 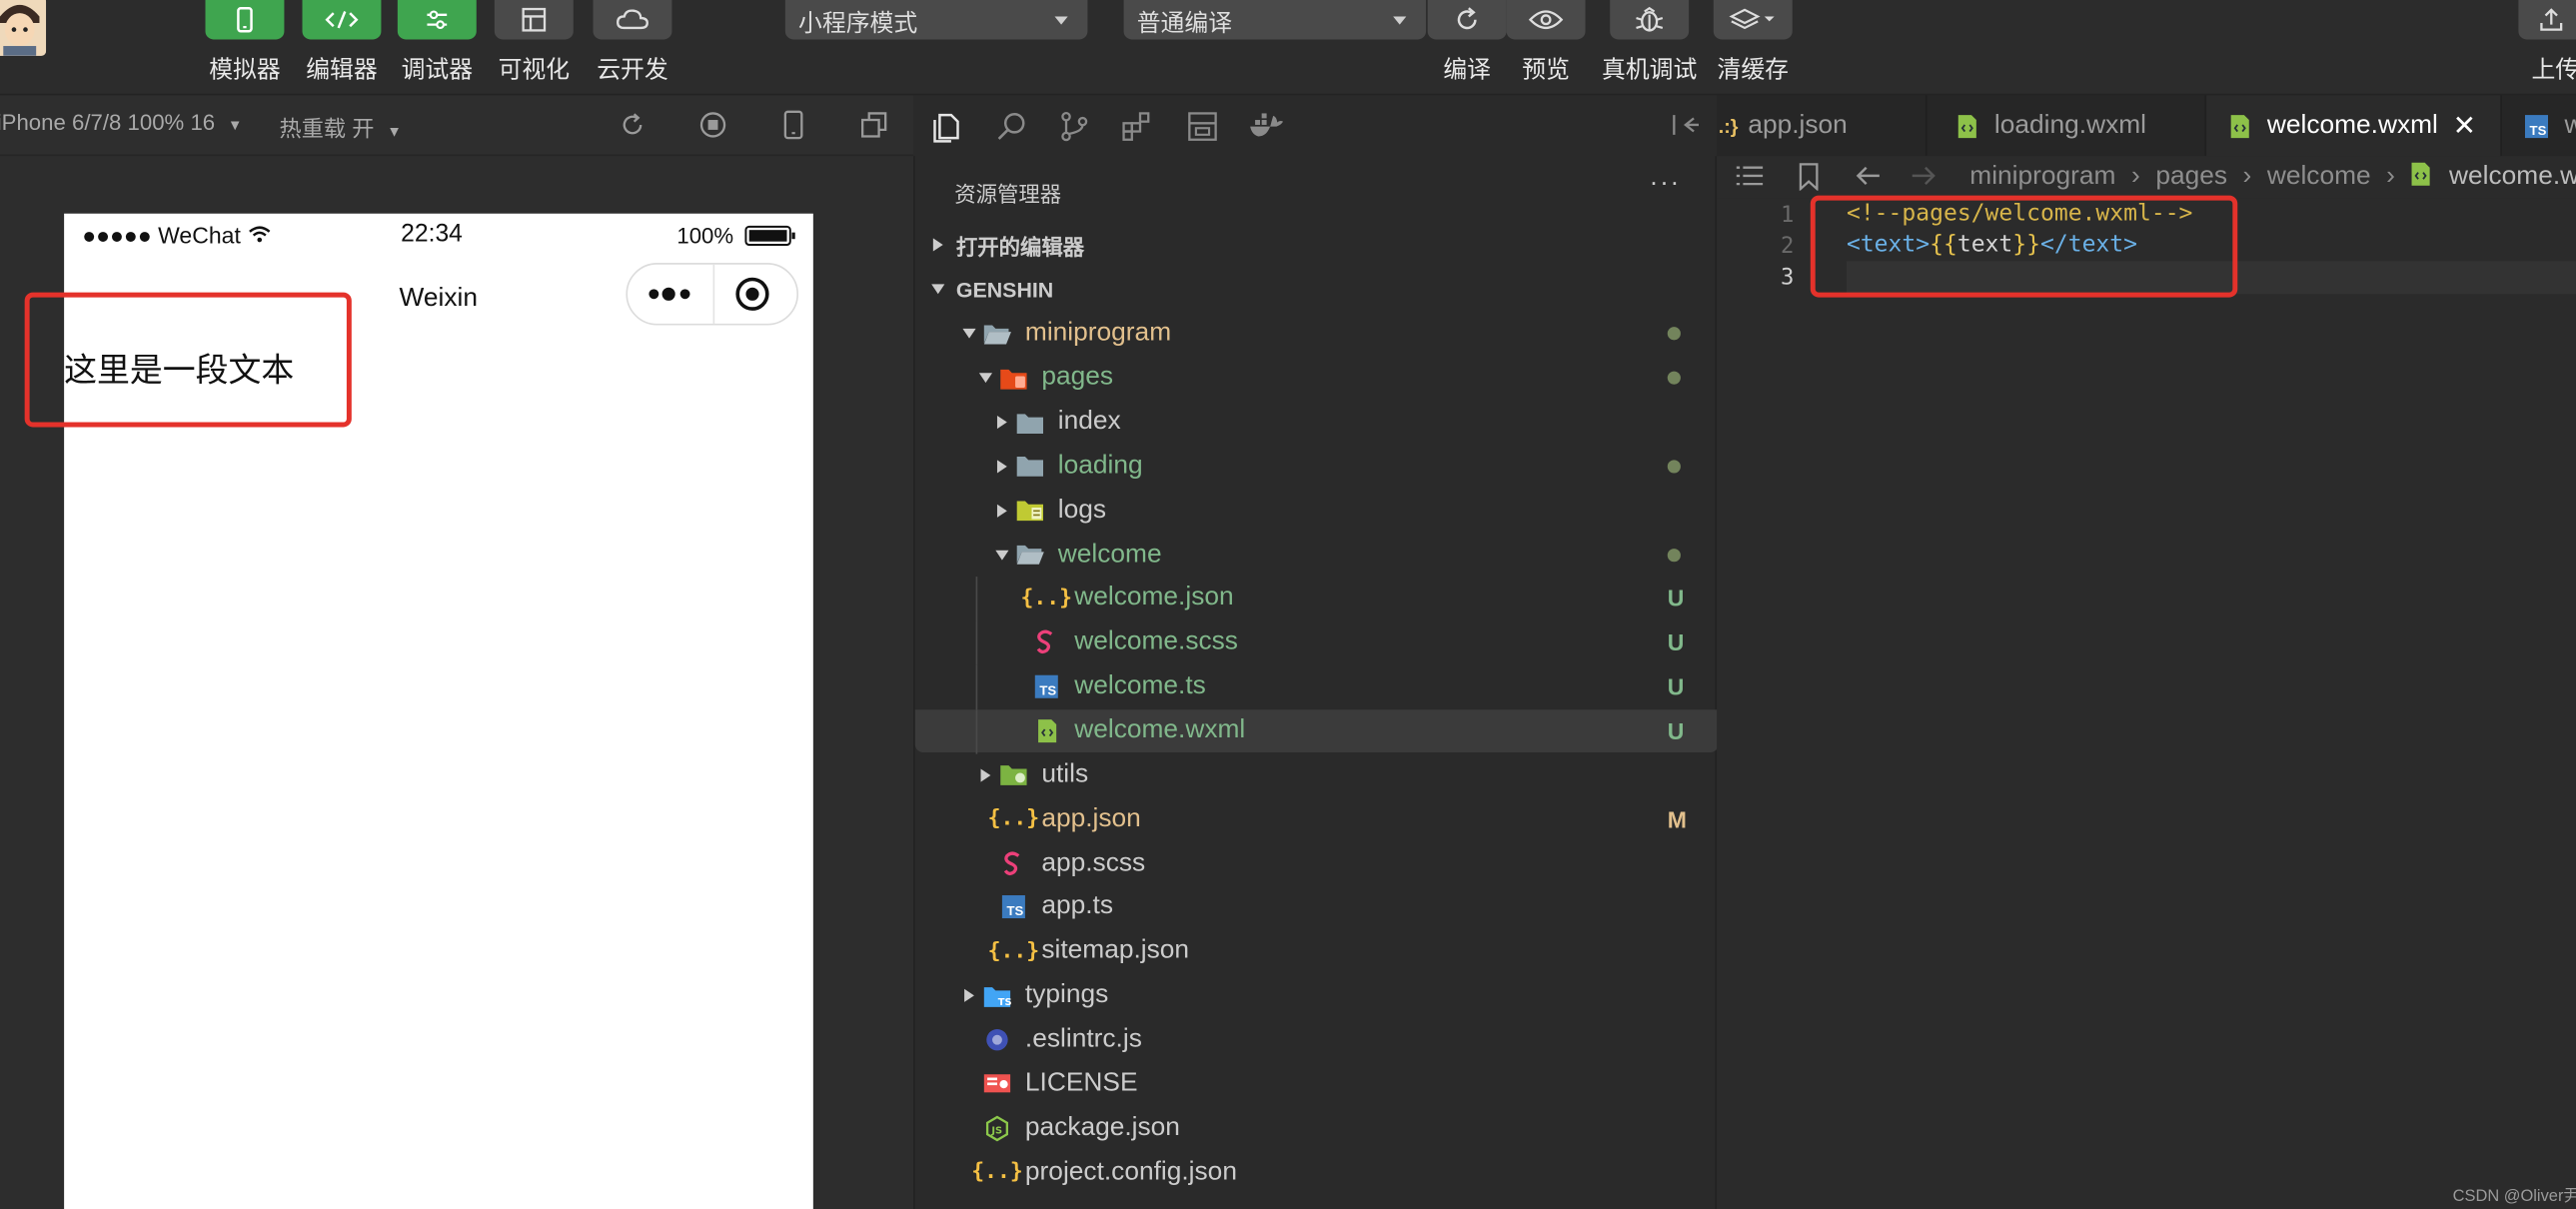 I want to click on file-name: loading, so click(x=1100, y=466).